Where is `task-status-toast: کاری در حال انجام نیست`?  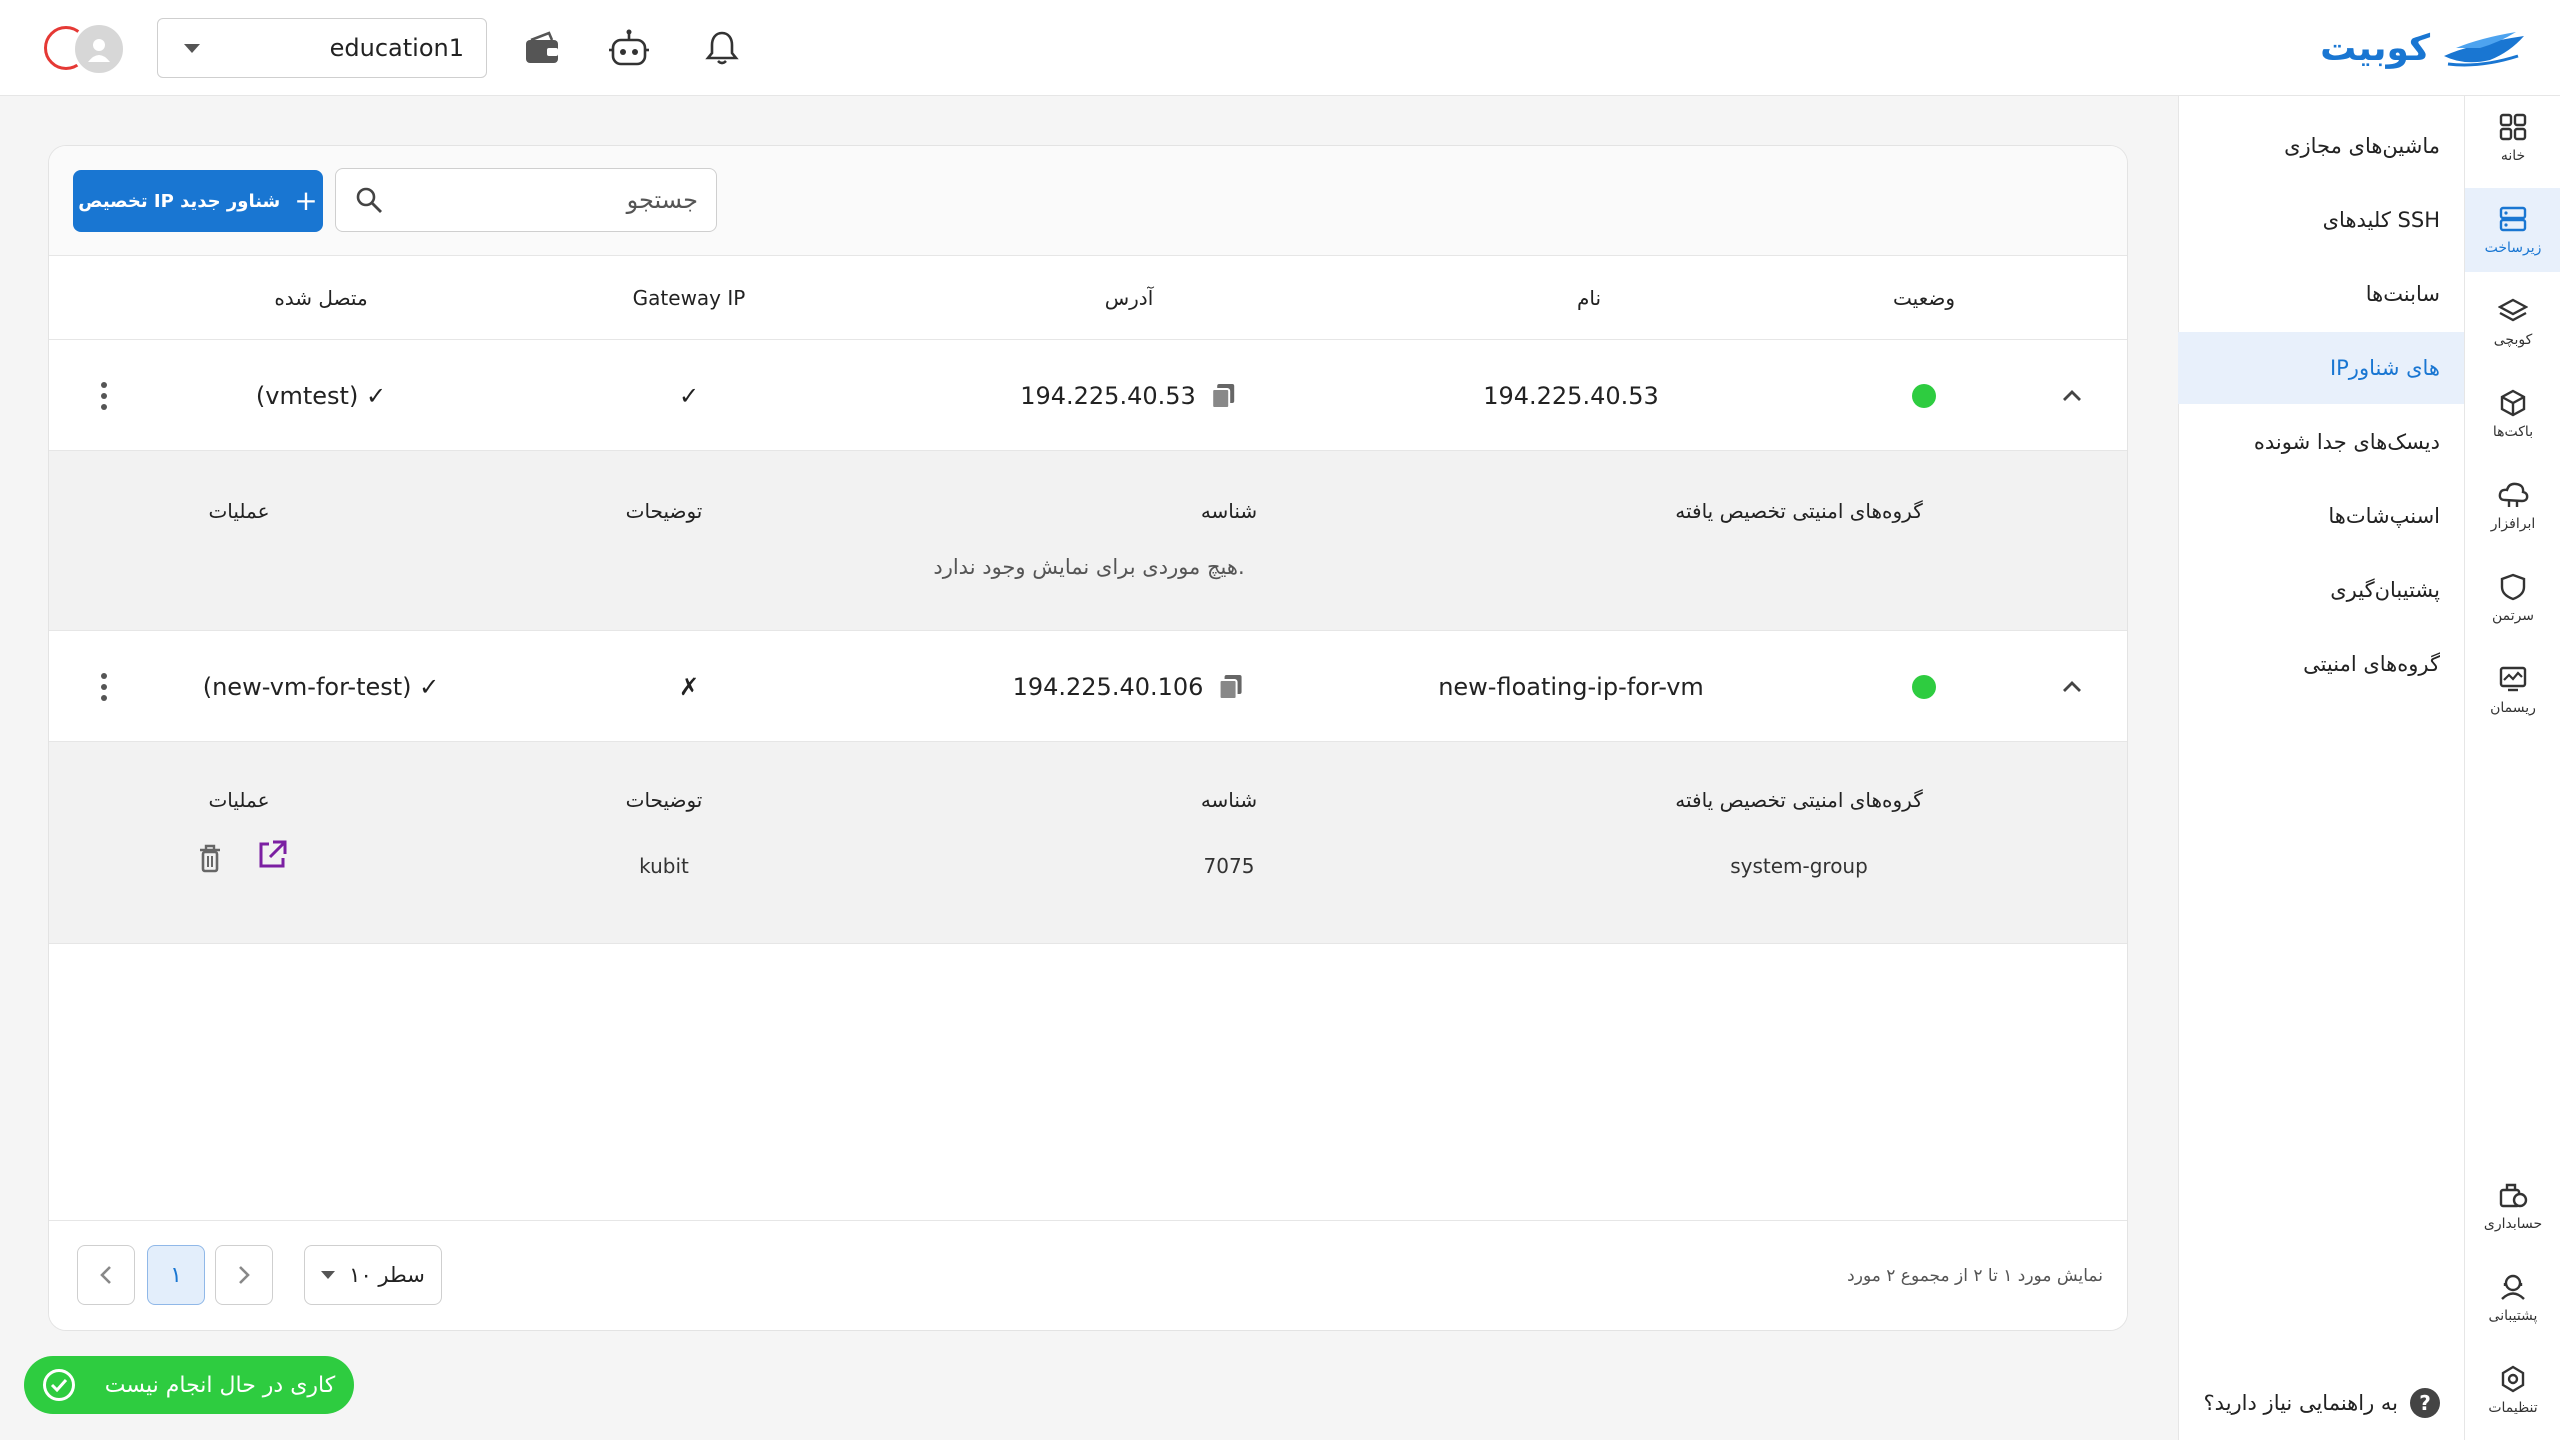
task-status-toast: کاری در حال انجام نیست is located at coordinates (189, 1385).